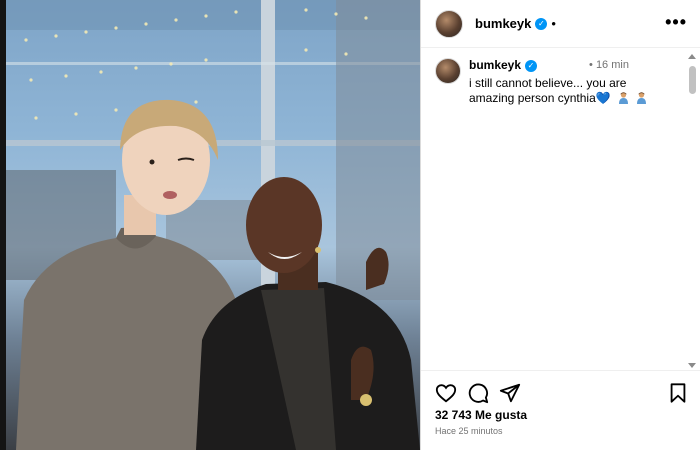 Image resolution: width=700 pixels, height=450 pixels. Describe the element at coordinates (503, 23) in the screenshot. I see `author-username: bumkeyk` at that location.